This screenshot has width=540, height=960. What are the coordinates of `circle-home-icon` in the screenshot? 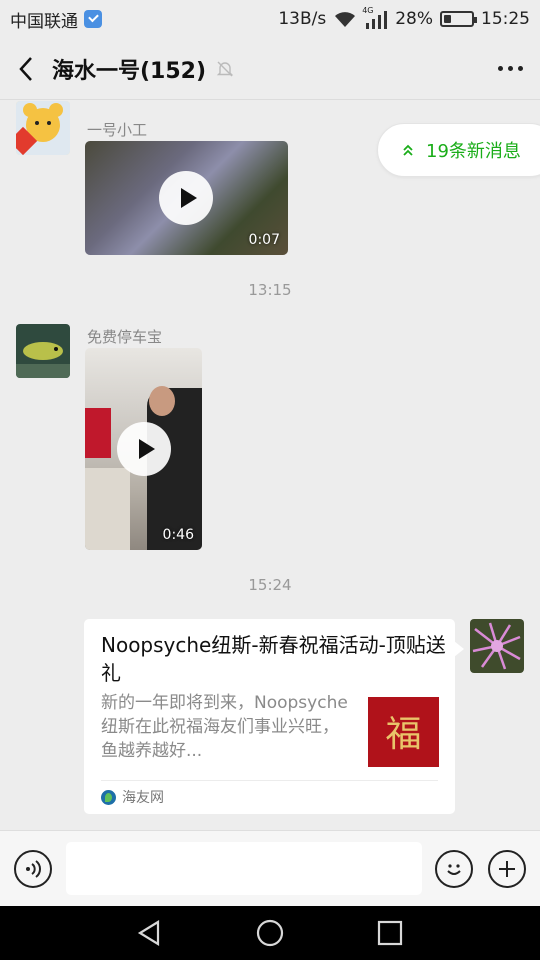 It's located at (270, 933).